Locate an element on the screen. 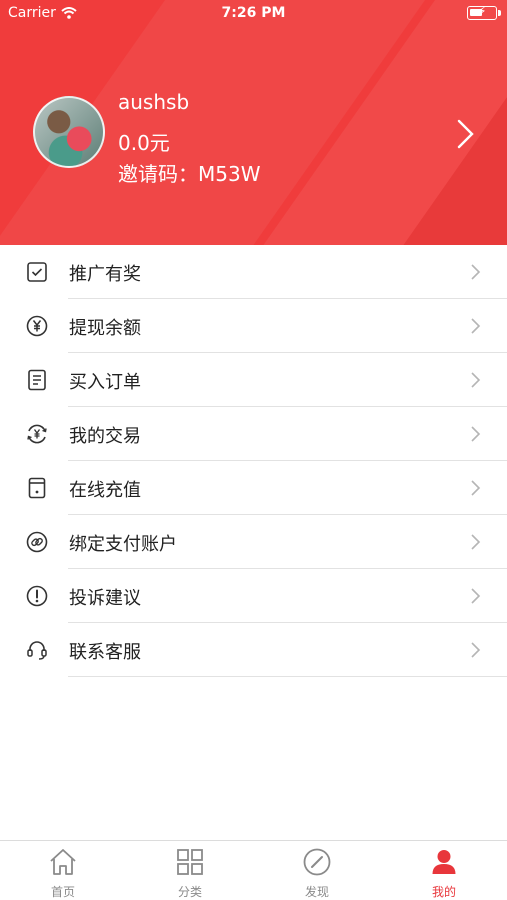 The height and width of the screenshot is (900, 507). menu-item-label: 联系客服 is located at coordinates (105, 652).